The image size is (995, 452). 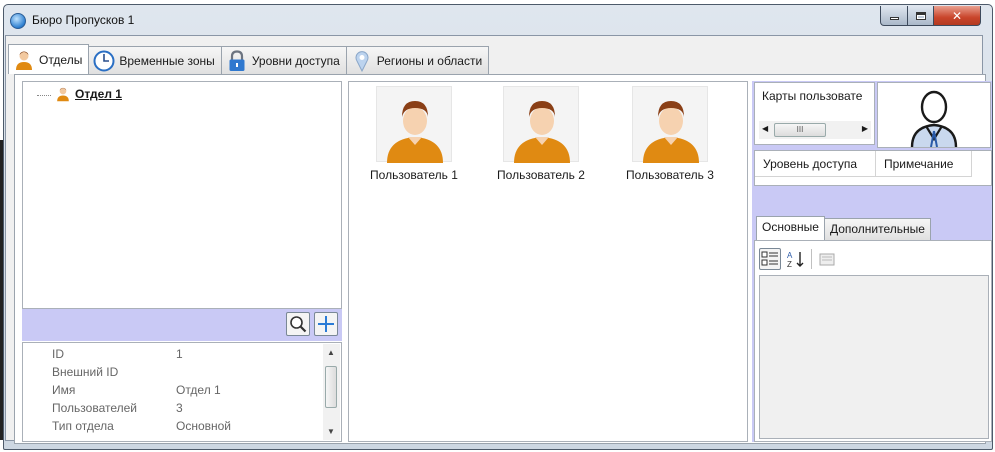 I want to click on access-levels-grid: Уровень доступа Примечание, so click(x=873, y=168).